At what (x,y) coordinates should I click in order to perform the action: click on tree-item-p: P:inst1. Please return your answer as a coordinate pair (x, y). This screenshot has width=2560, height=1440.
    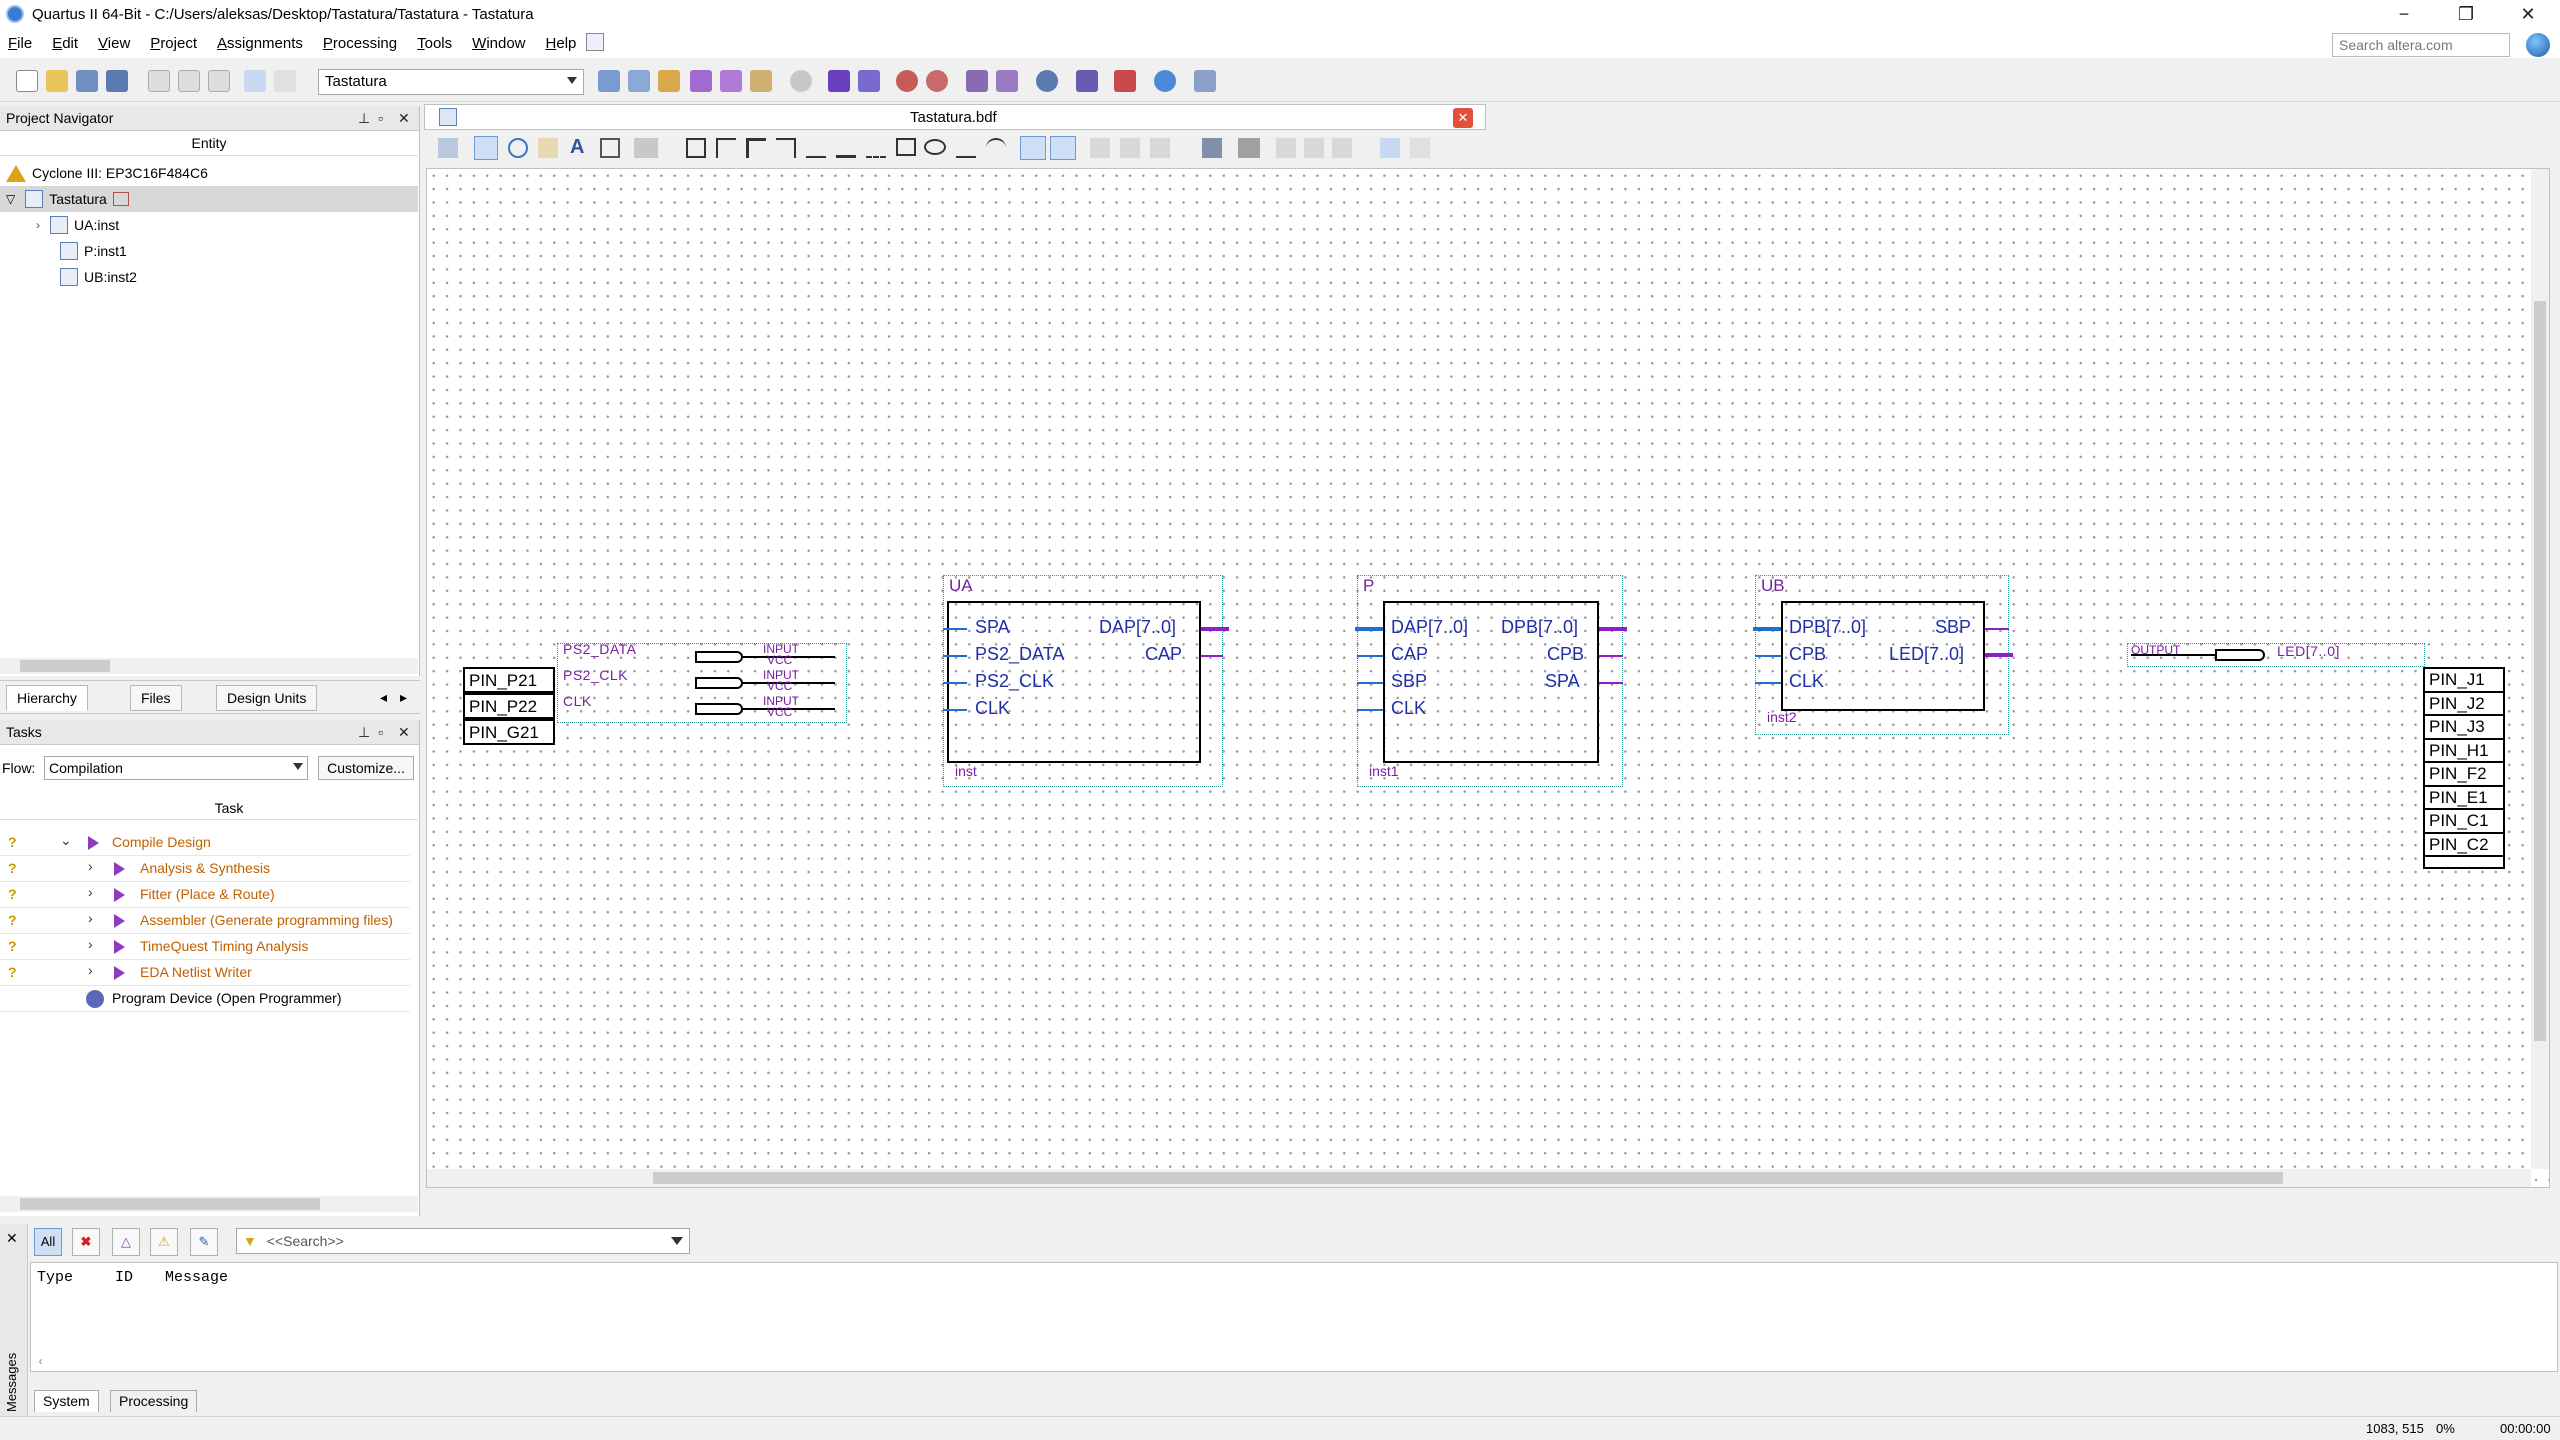
    Looking at the image, I should click on (93, 251).